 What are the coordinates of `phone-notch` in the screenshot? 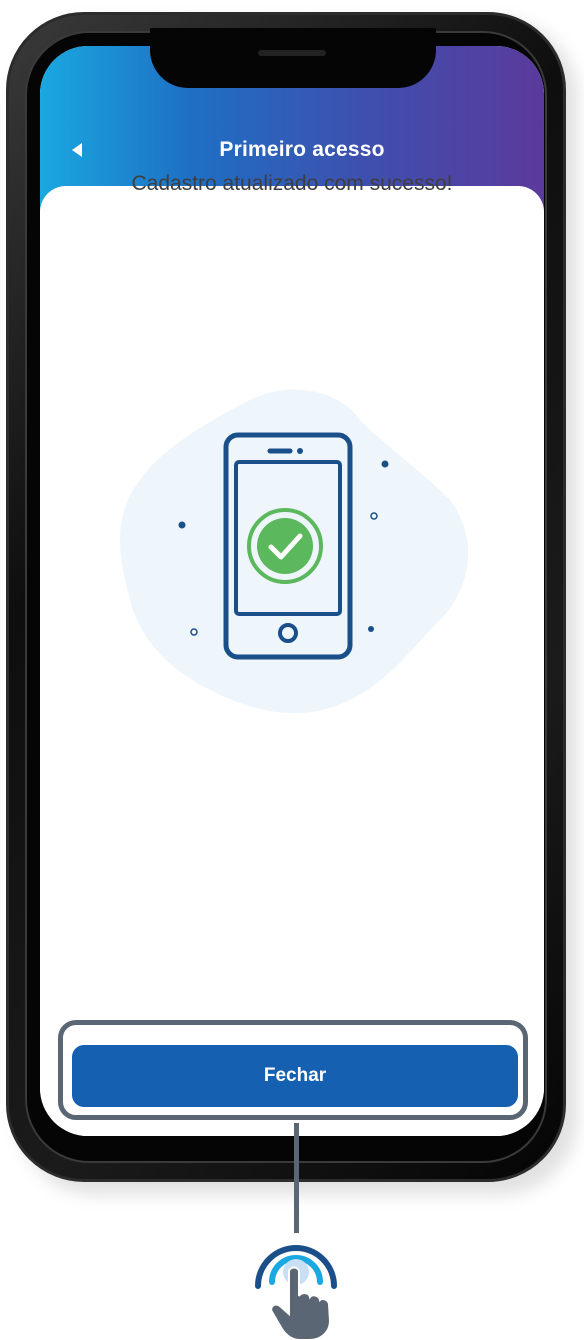 It's located at (293, 58).